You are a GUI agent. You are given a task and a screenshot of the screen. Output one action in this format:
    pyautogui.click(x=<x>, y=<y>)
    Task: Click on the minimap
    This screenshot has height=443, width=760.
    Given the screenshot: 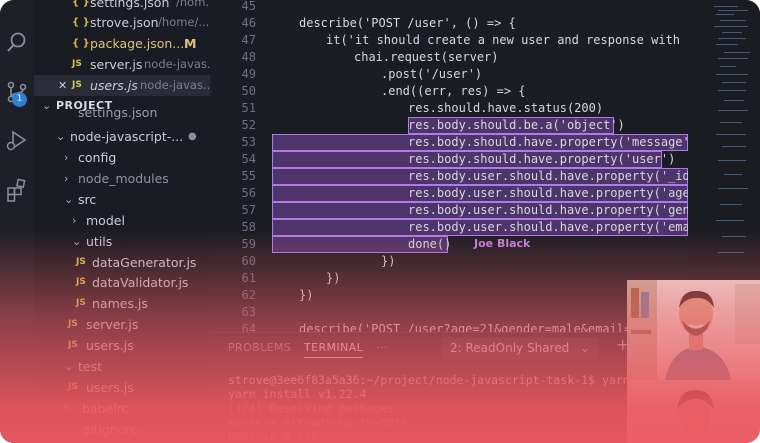 What is the action you would take?
    pyautogui.click(x=724, y=140)
    